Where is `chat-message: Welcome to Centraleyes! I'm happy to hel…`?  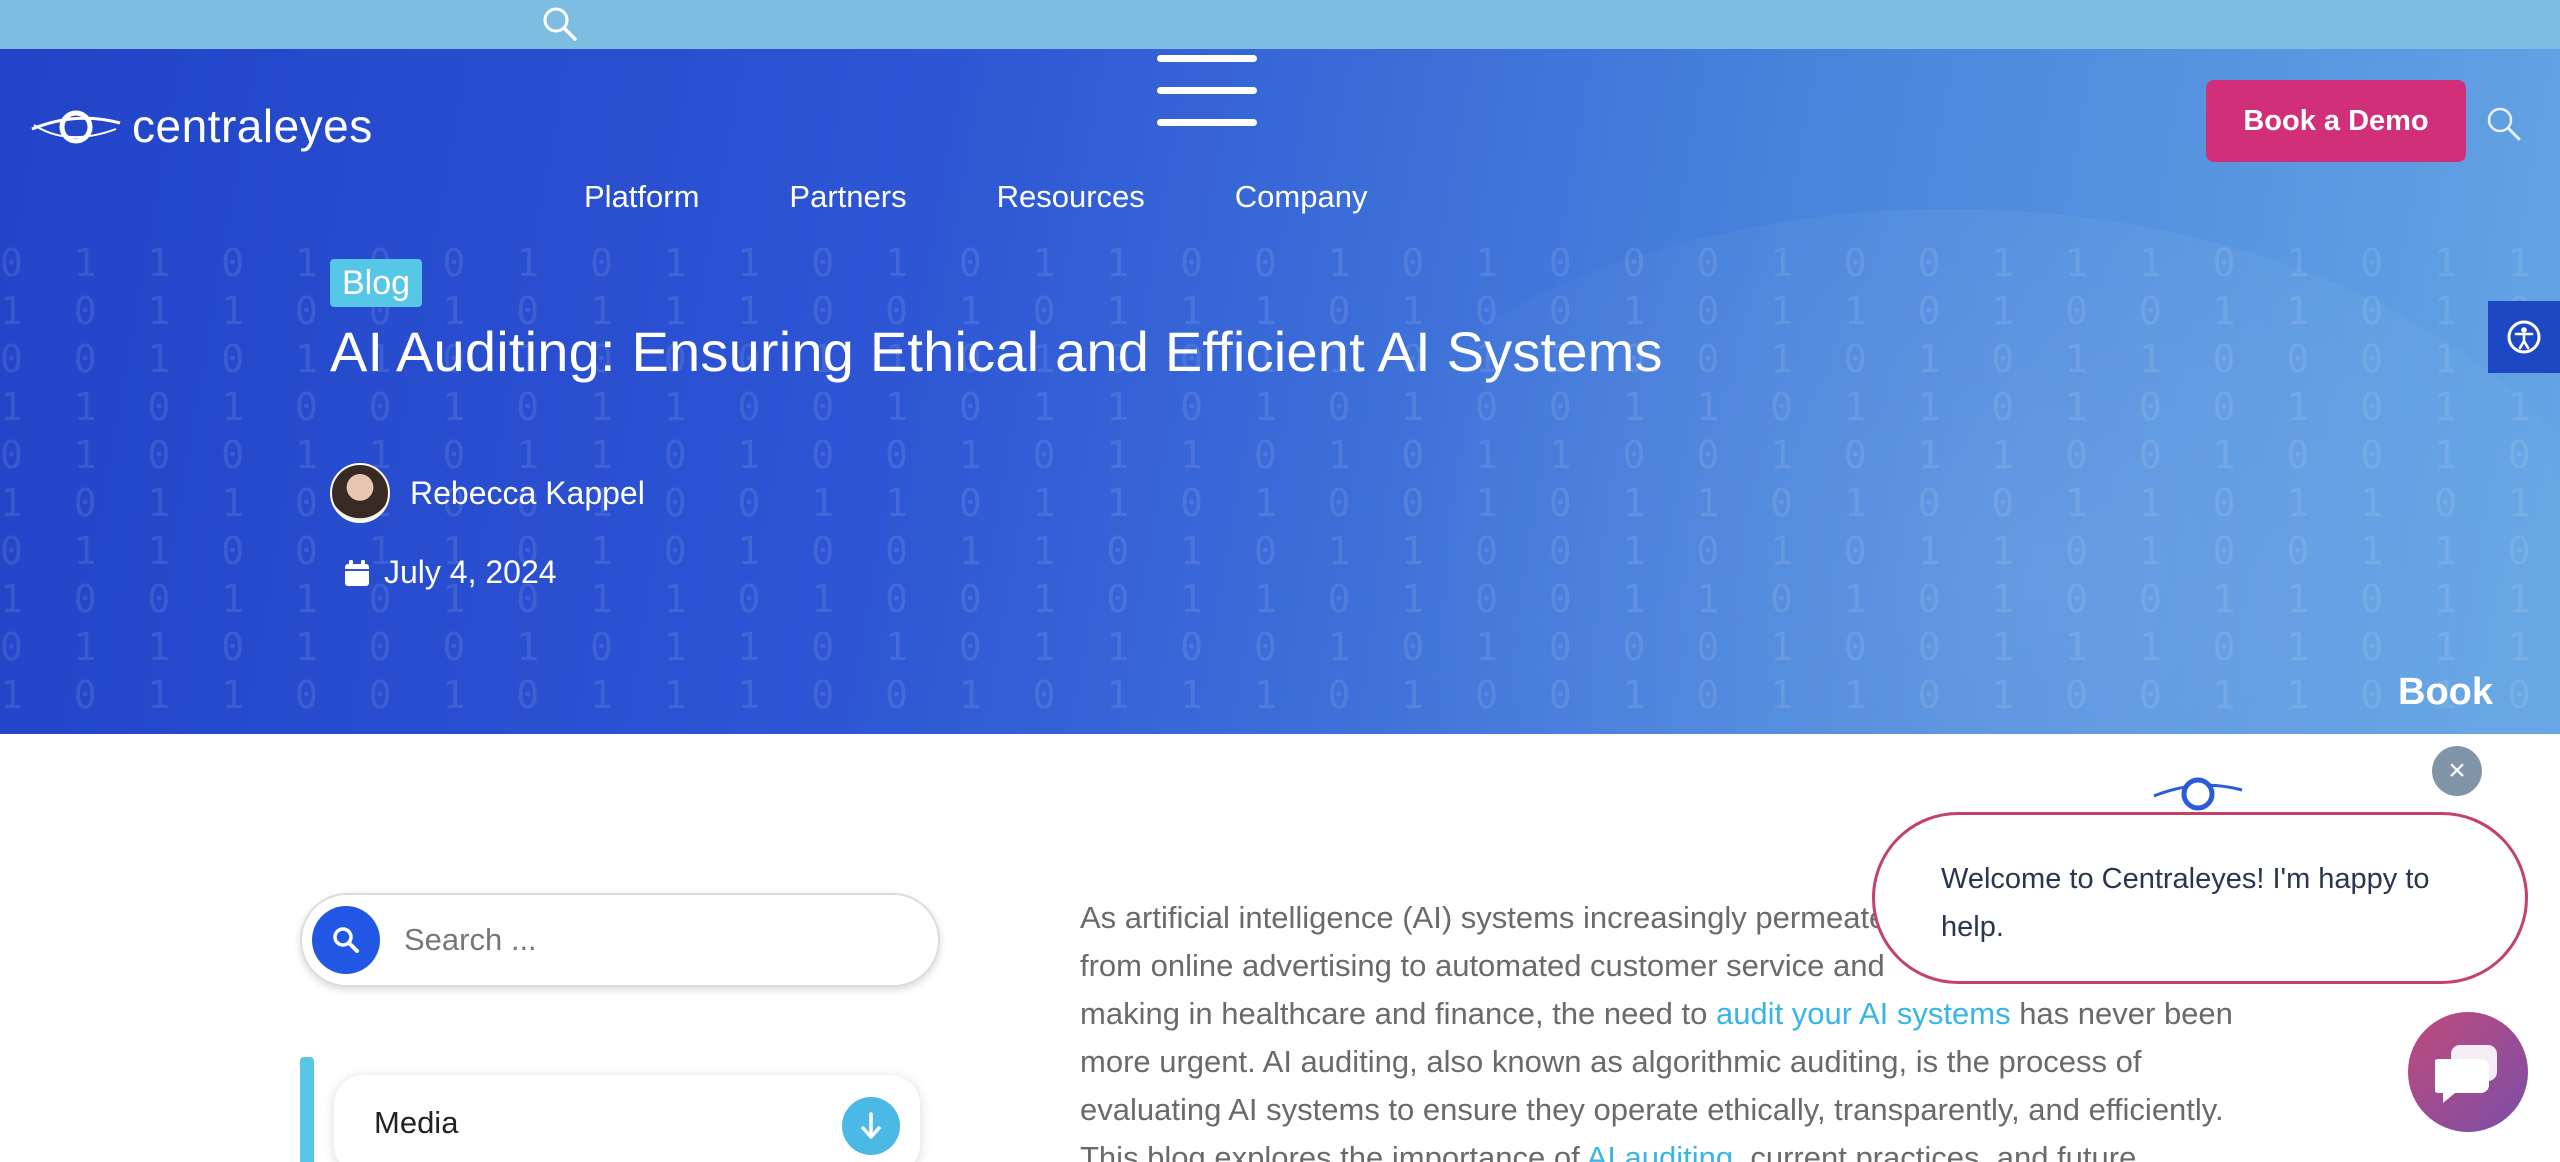
chat-message: Welcome to Centraleyes! I'm happy to hel… is located at coordinates (2200, 898).